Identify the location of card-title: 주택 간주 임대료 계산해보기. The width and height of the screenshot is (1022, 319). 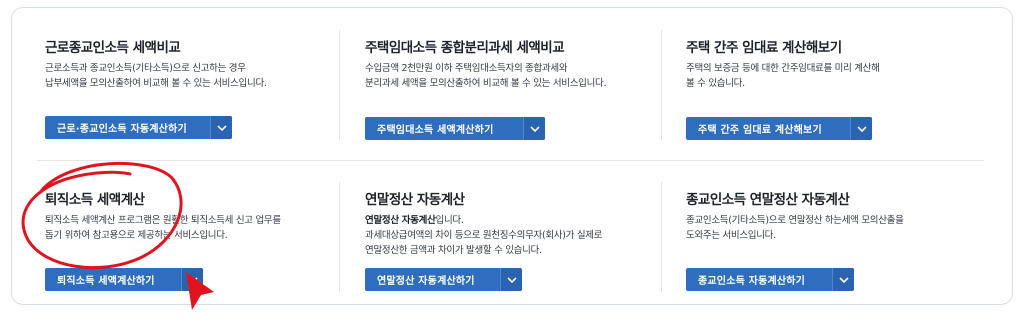
(764, 48).